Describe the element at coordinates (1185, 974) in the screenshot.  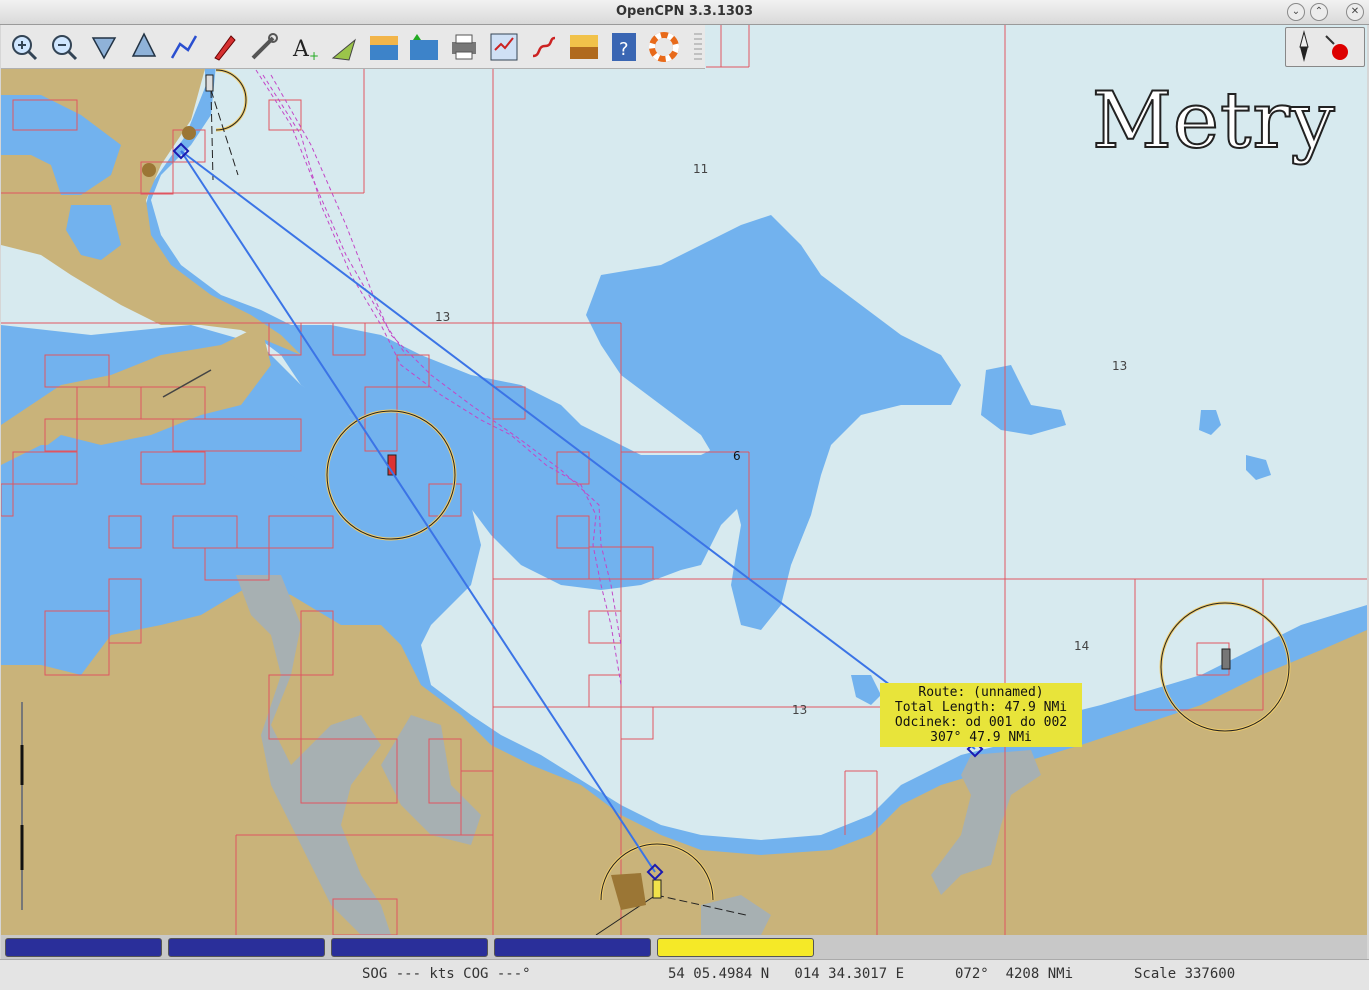
I see `scale-readout: Scale 337600` at that location.